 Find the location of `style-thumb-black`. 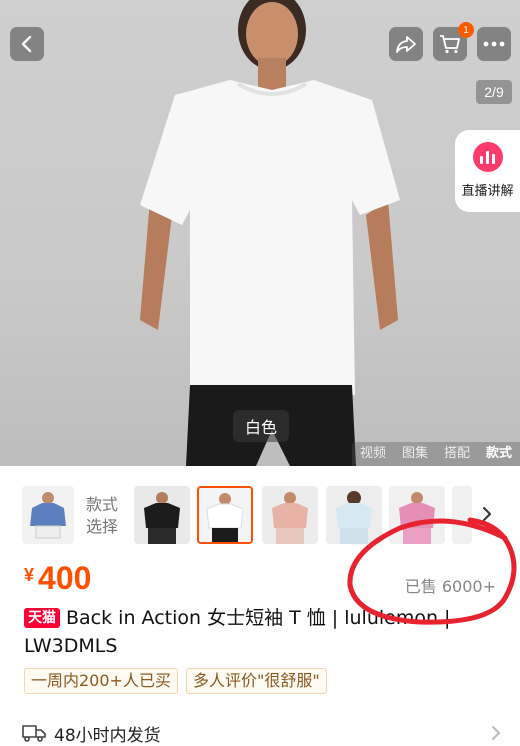

style-thumb-black is located at coordinates (162, 515).